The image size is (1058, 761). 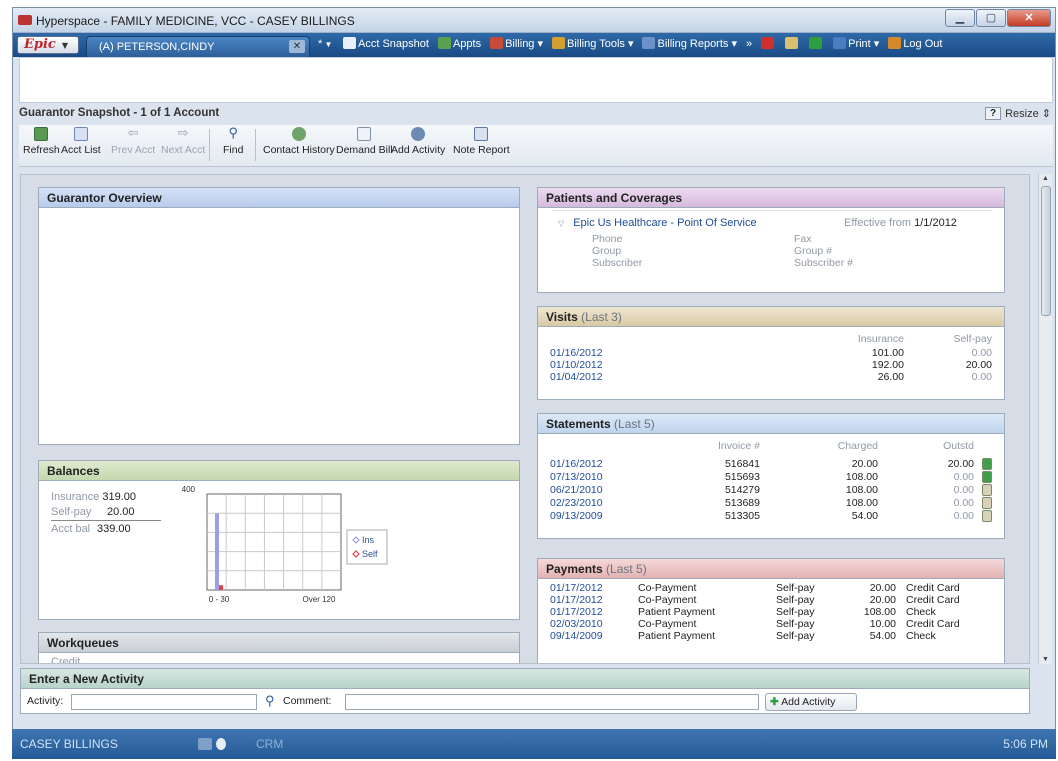 What do you see at coordinates (993, 113) in the screenshot?
I see `help-button: ?` at bounding box center [993, 113].